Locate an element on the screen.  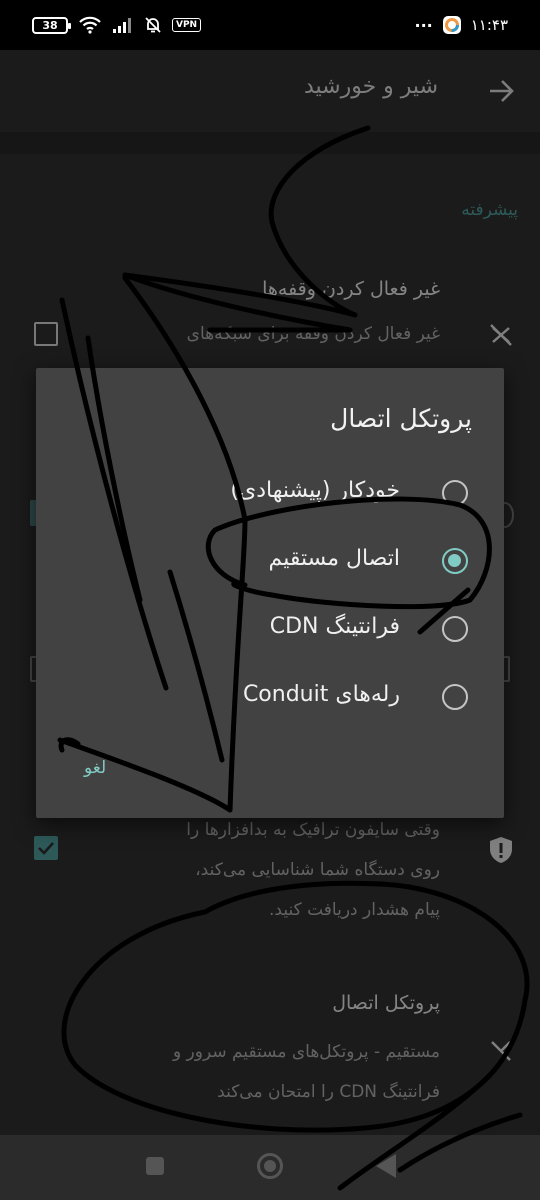
option-conduit-relays: رله‌های Conduit is located at coordinates (270, 696).